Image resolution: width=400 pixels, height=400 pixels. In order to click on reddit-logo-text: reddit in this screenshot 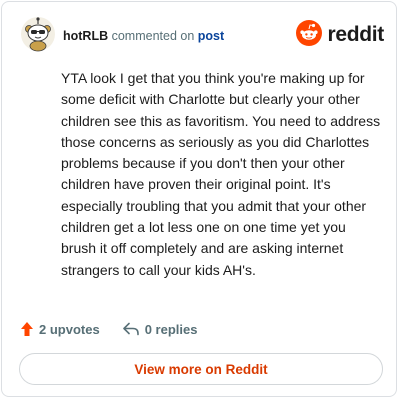, I will do `click(355, 34)`.